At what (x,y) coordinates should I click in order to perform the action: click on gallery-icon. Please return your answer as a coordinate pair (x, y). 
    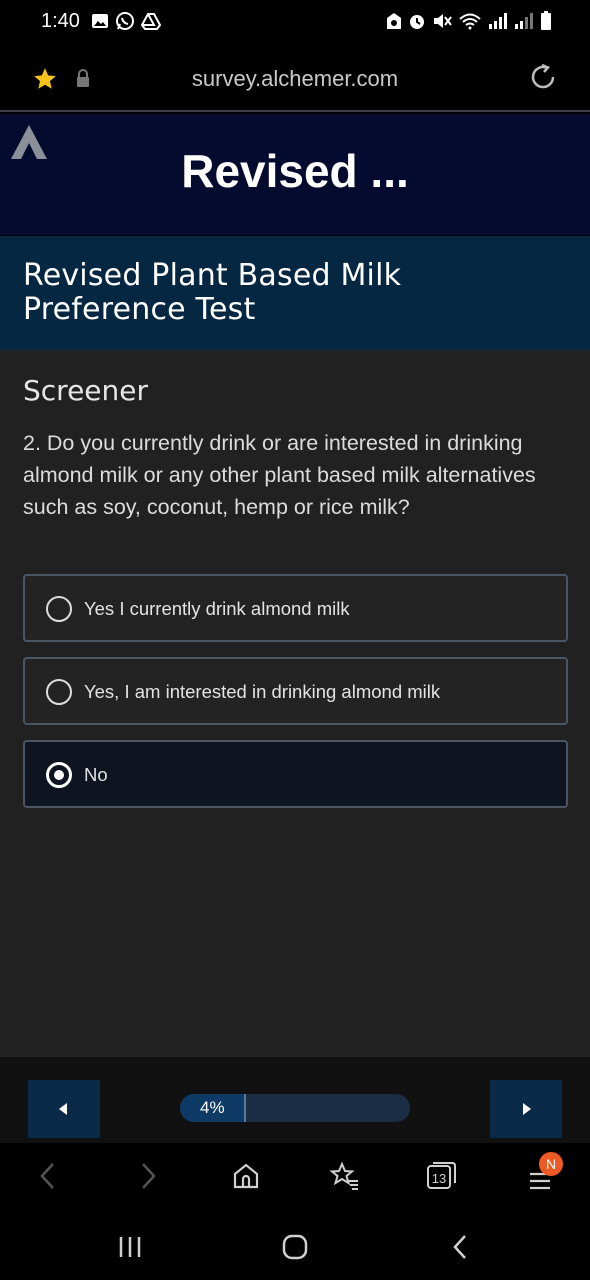
    Looking at the image, I should click on (100, 21).